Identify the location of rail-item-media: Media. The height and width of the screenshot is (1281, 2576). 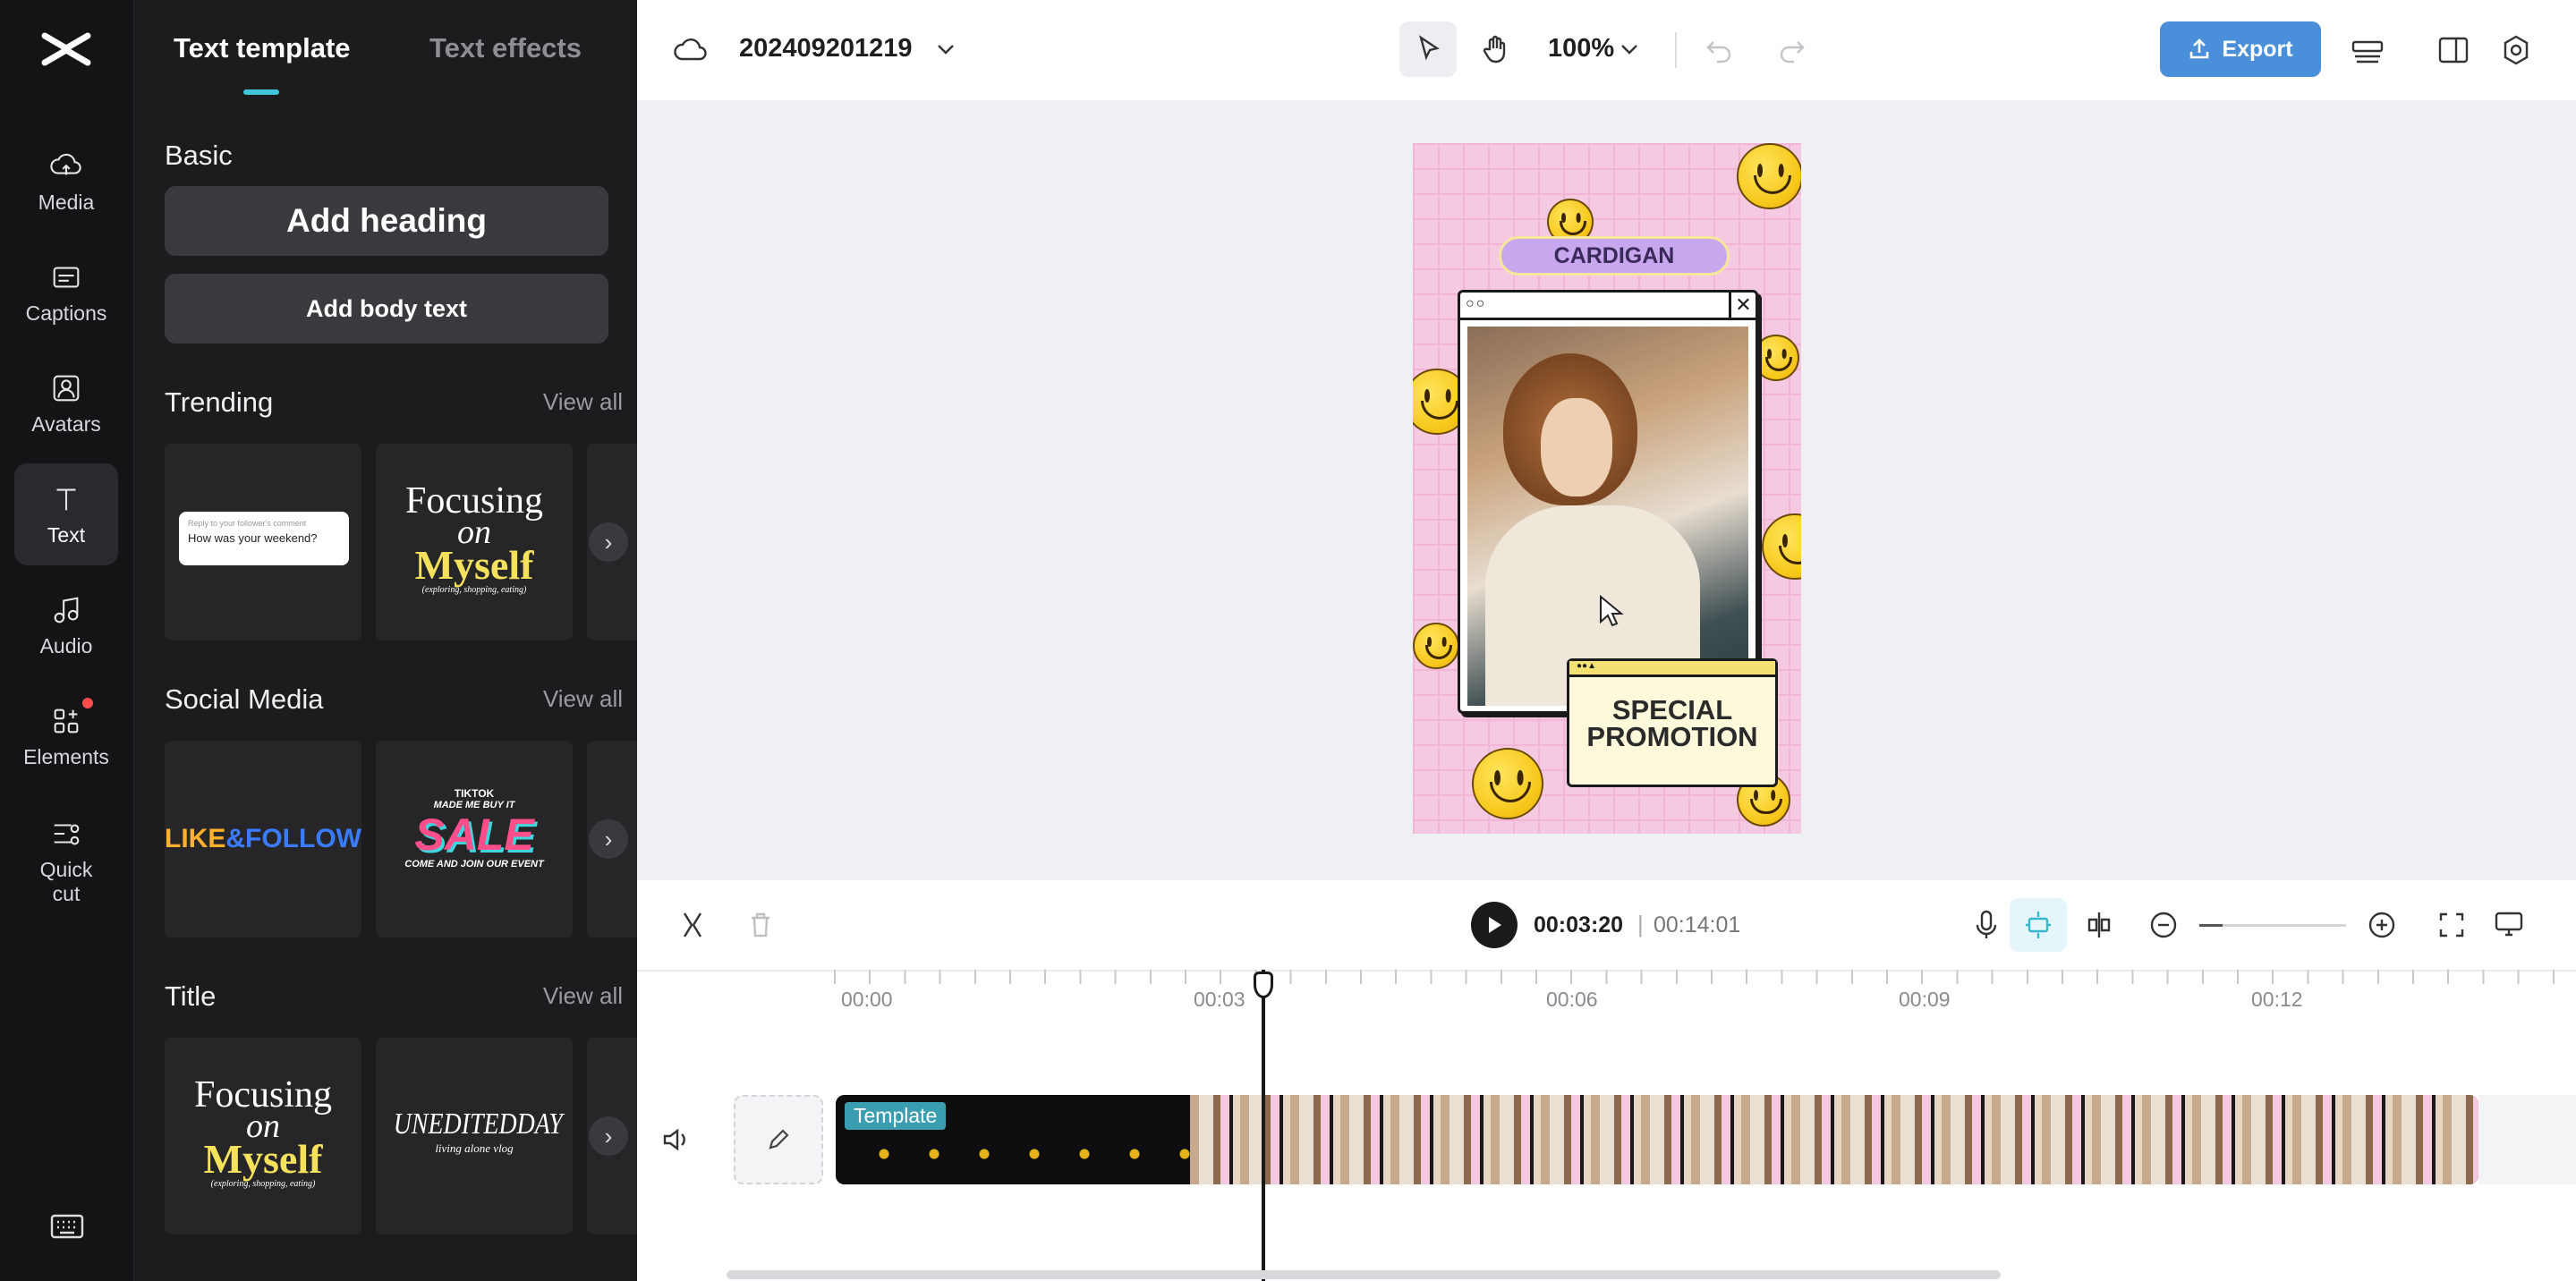
(66, 182).